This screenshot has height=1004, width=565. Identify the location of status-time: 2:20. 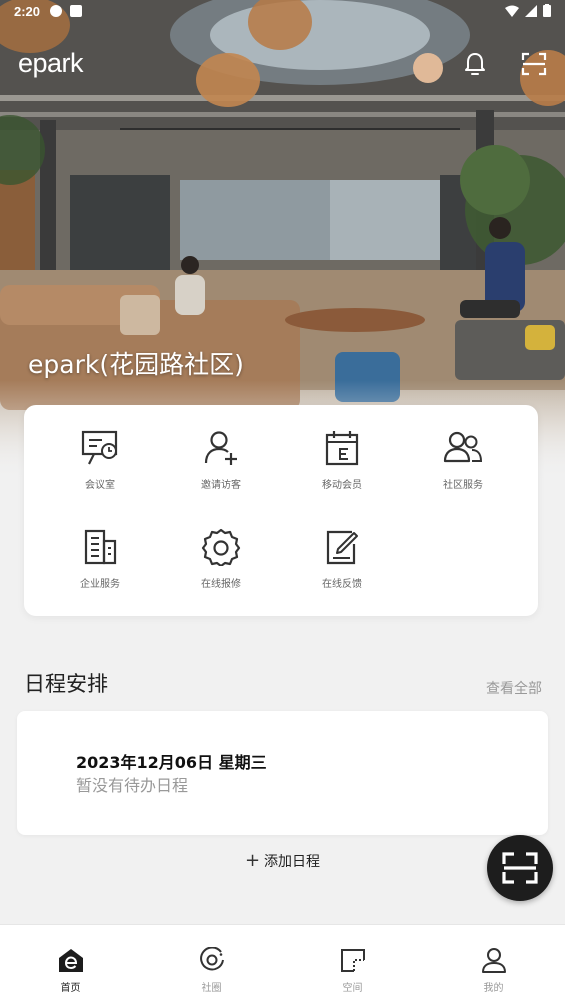
(27, 11).